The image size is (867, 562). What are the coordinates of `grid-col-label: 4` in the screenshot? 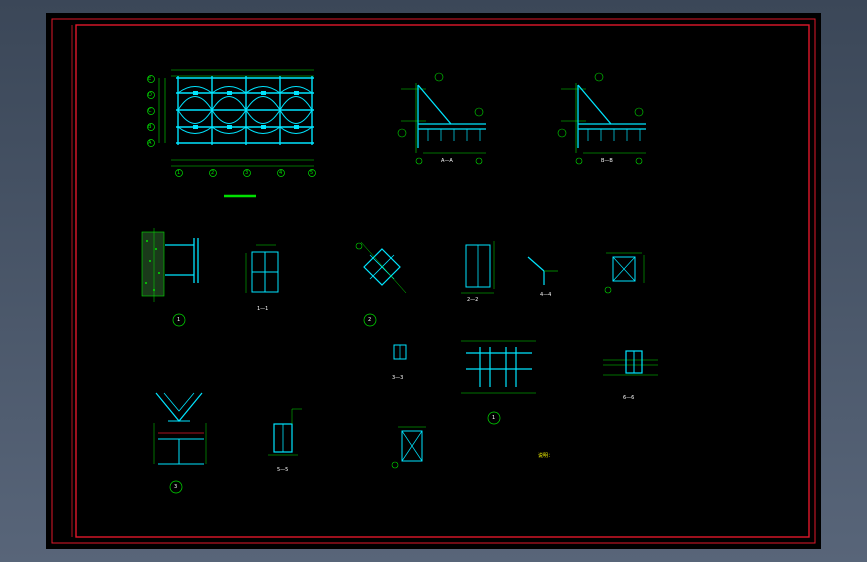 It's located at (281, 173).